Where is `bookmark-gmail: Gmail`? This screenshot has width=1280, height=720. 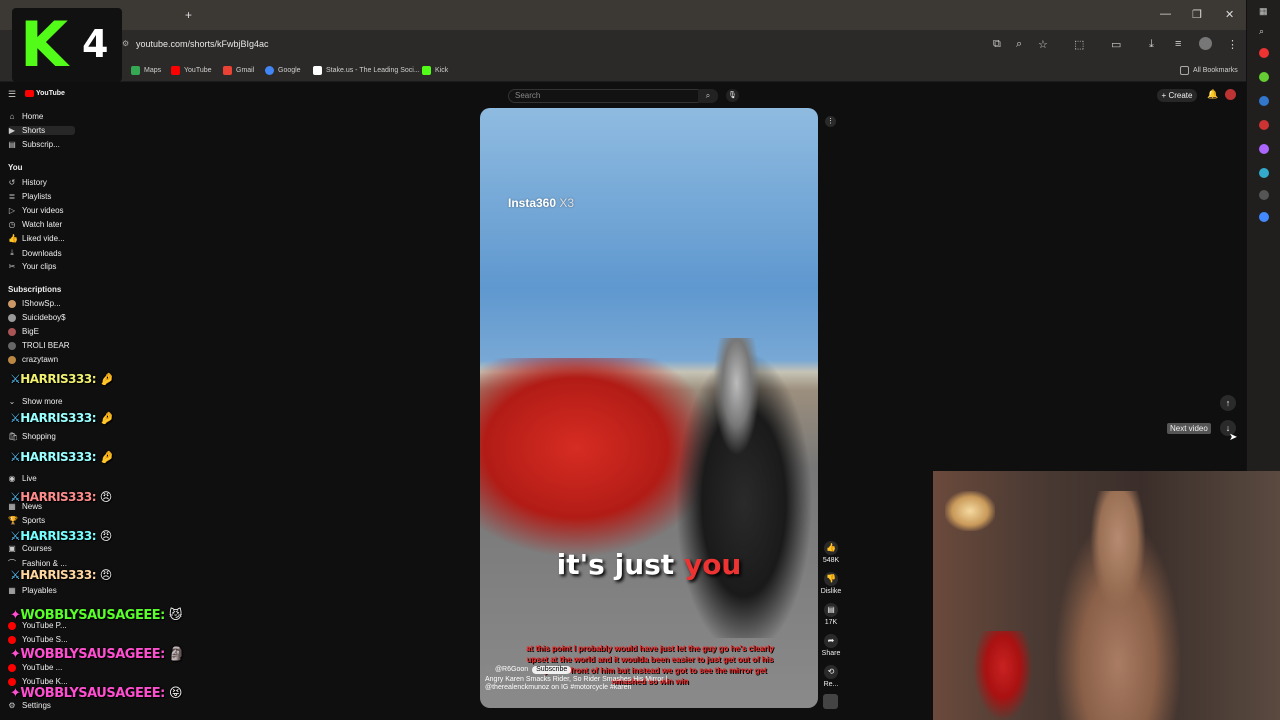 bookmark-gmail: Gmail is located at coordinates (238, 70).